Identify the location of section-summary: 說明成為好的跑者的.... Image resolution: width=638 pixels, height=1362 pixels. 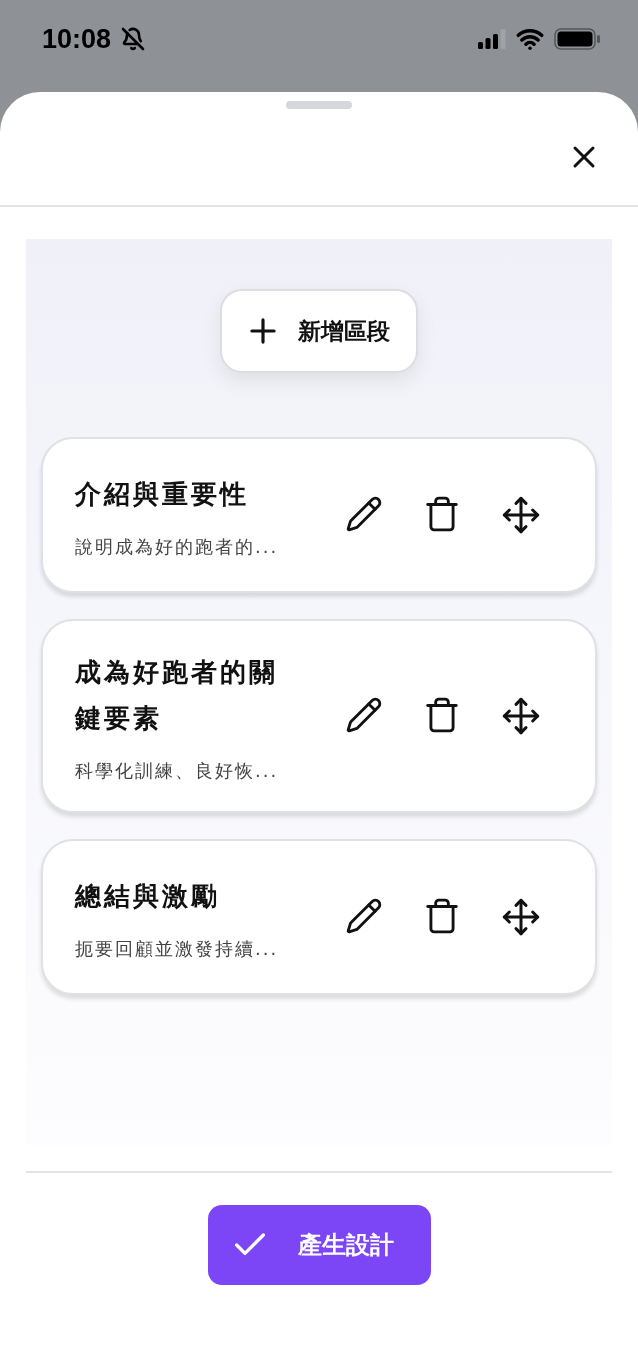
(177, 547).